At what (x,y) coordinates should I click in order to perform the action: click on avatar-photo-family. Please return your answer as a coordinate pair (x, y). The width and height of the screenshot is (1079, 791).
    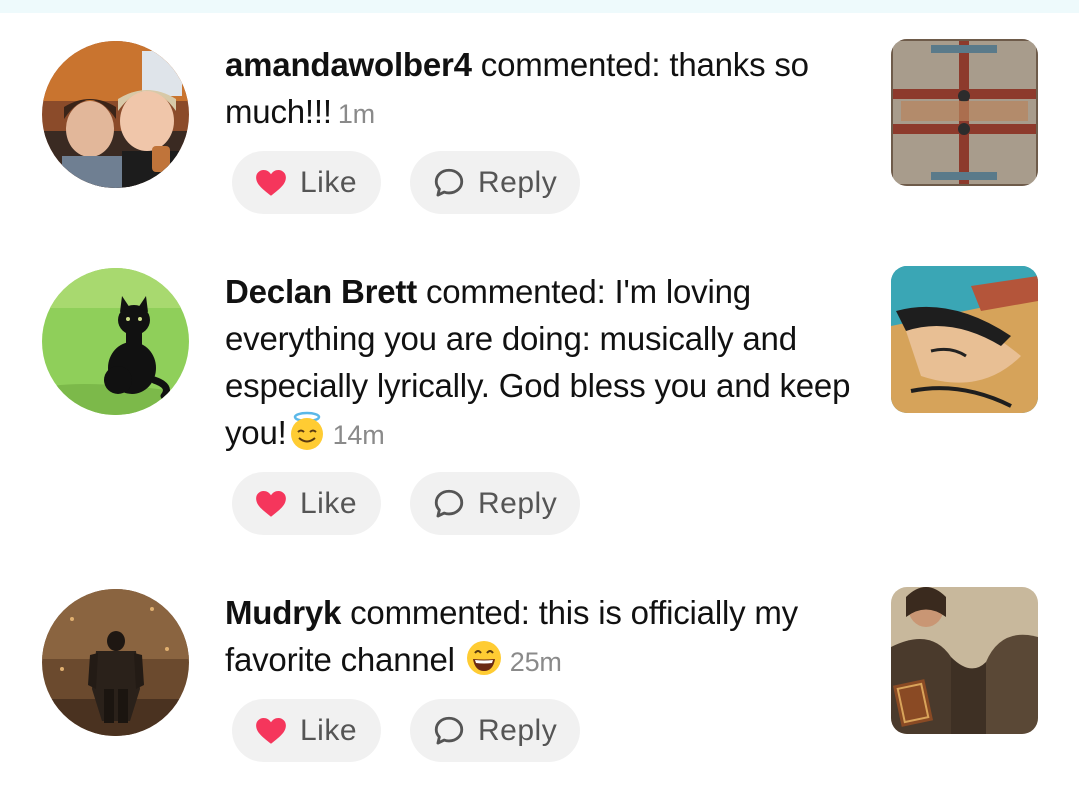
    Looking at the image, I should click on (115, 114).